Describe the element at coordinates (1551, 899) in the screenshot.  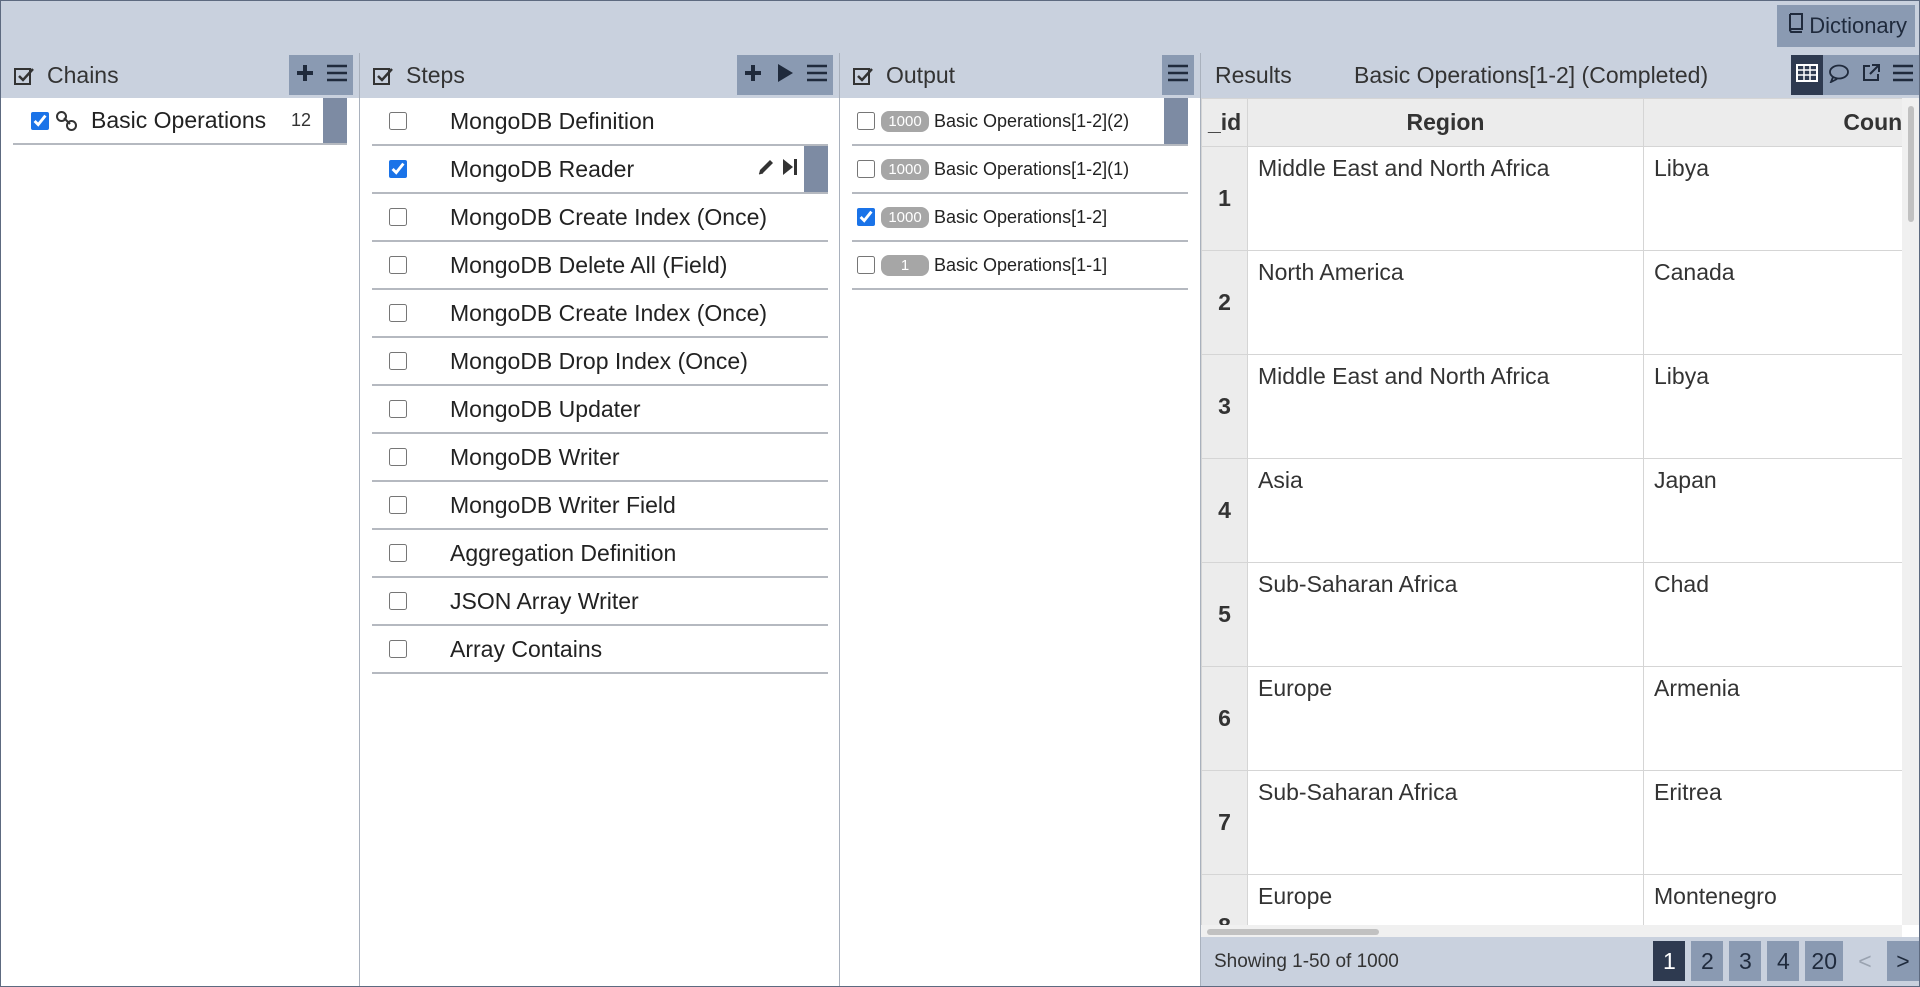
I see `table-row: 8EuropeMontenegro` at that location.